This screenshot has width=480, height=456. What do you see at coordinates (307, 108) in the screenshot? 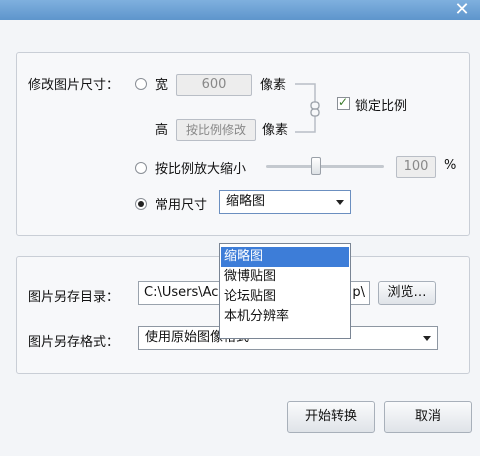
I see `link-bracket-icon` at bounding box center [307, 108].